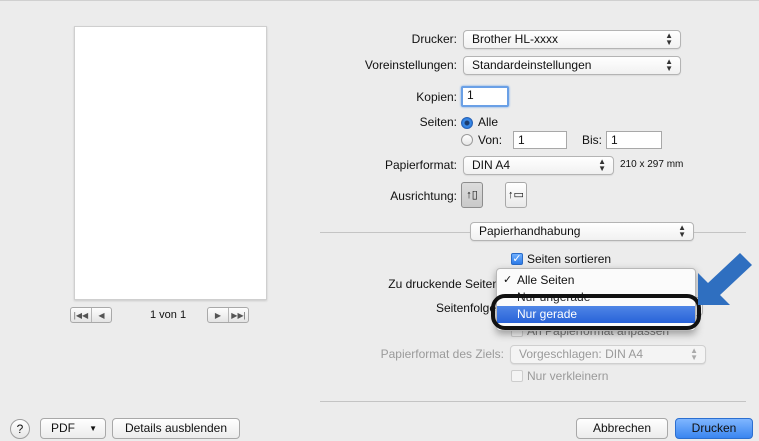 Image resolution: width=759 pixels, height=441 pixels. I want to click on scale-down-only-label: Nur verkleinern, so click(568, 376).